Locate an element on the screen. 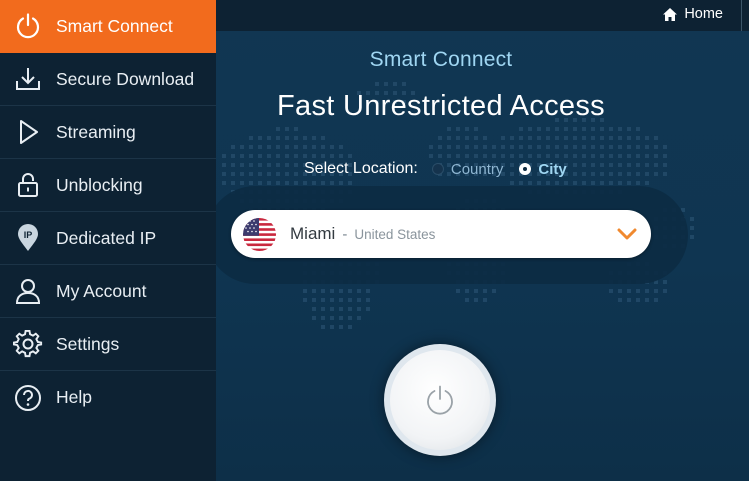  sidebar-item-help: Help is located at coordinates (108, 397).